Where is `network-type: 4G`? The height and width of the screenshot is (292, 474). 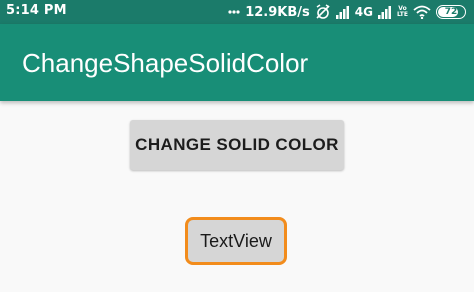
network-type: 4G is located at coordinates (363, 12).